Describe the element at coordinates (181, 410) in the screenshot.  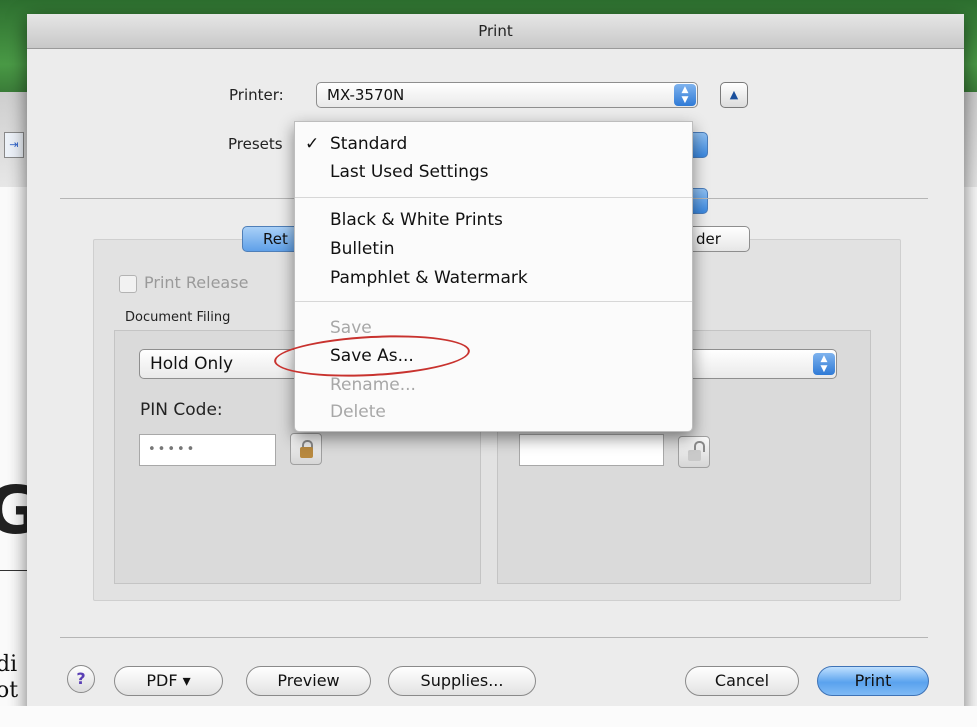
I see `pin-code-label: PIN Code:` at that location.